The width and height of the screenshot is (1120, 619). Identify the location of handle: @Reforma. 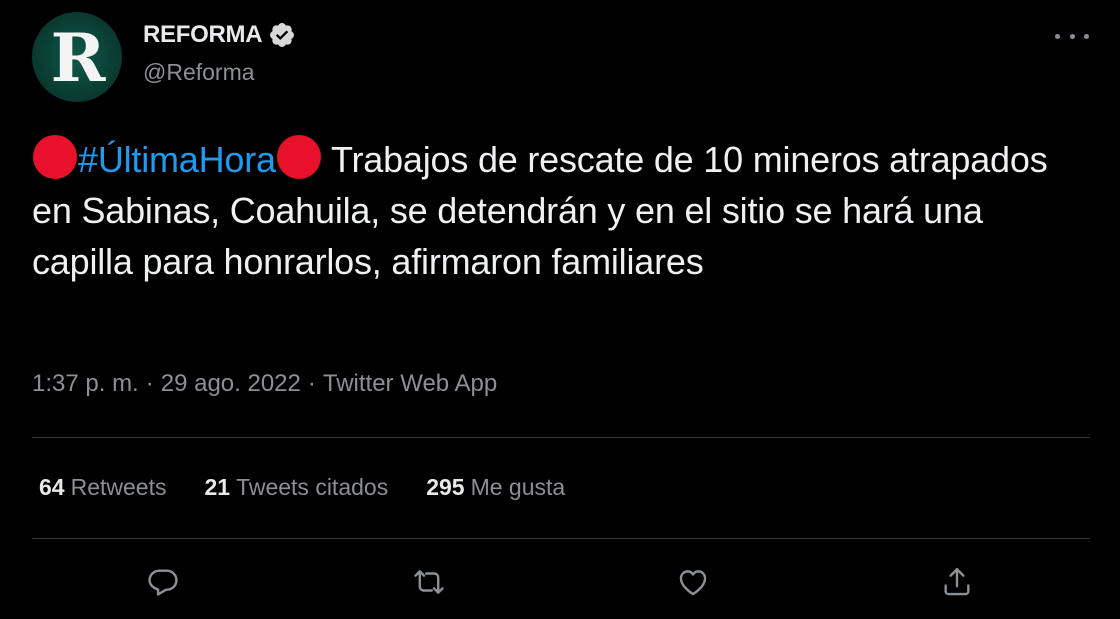
(199, 72).